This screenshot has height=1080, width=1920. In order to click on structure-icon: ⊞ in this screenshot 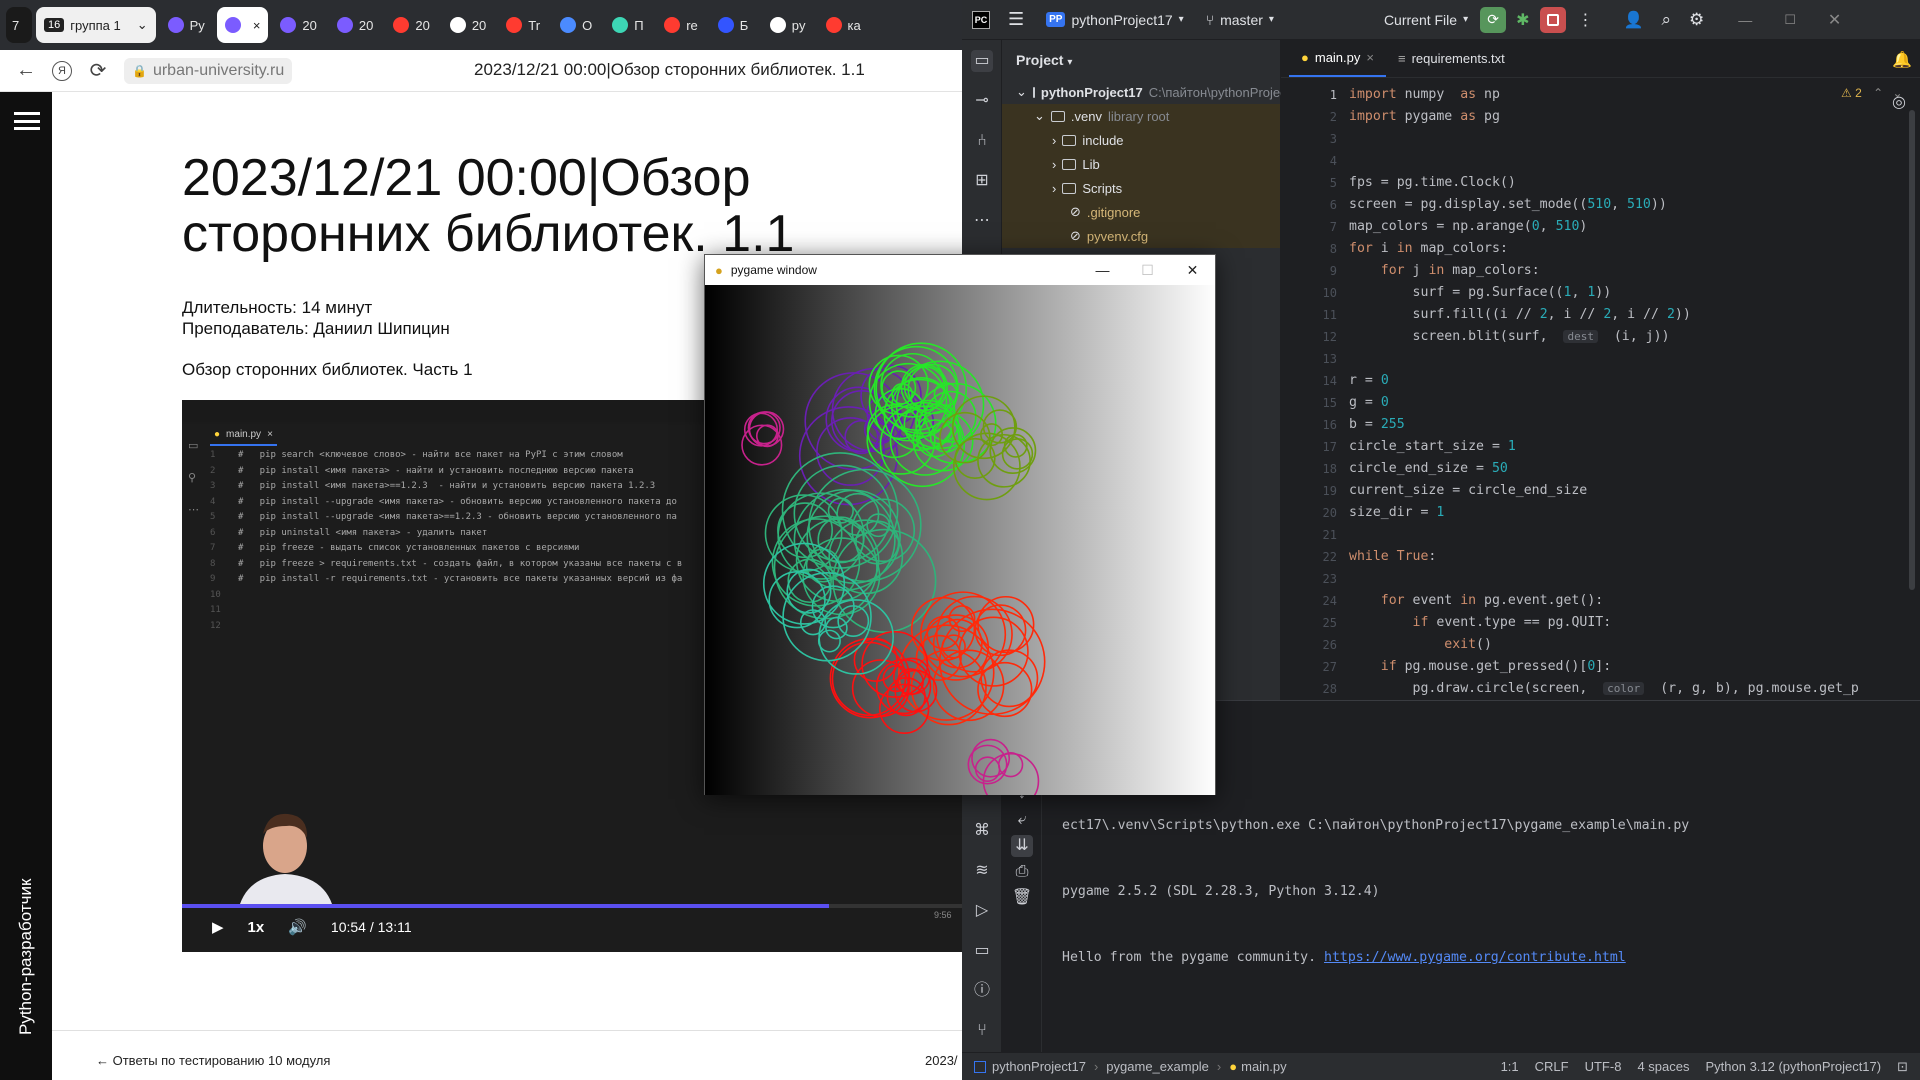, I will do `click(982, 181)`.